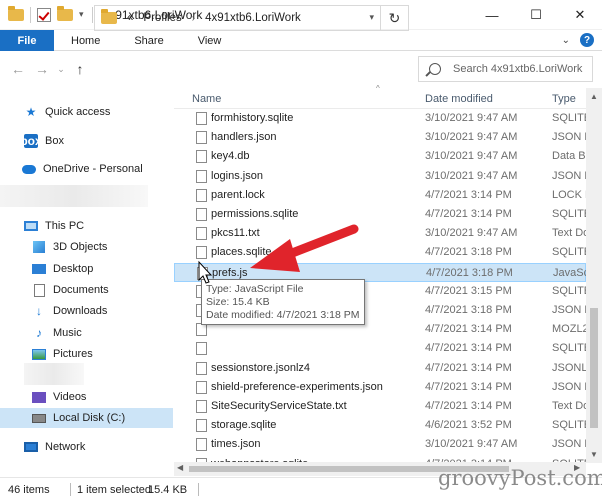 This screenshot has width=602, height=500. What do you see at coordinates (380, 348) in the screenshot?
I see `file-row: 4/7/2021 3:14 PM SQLITE` at bounding box center [380, 348].